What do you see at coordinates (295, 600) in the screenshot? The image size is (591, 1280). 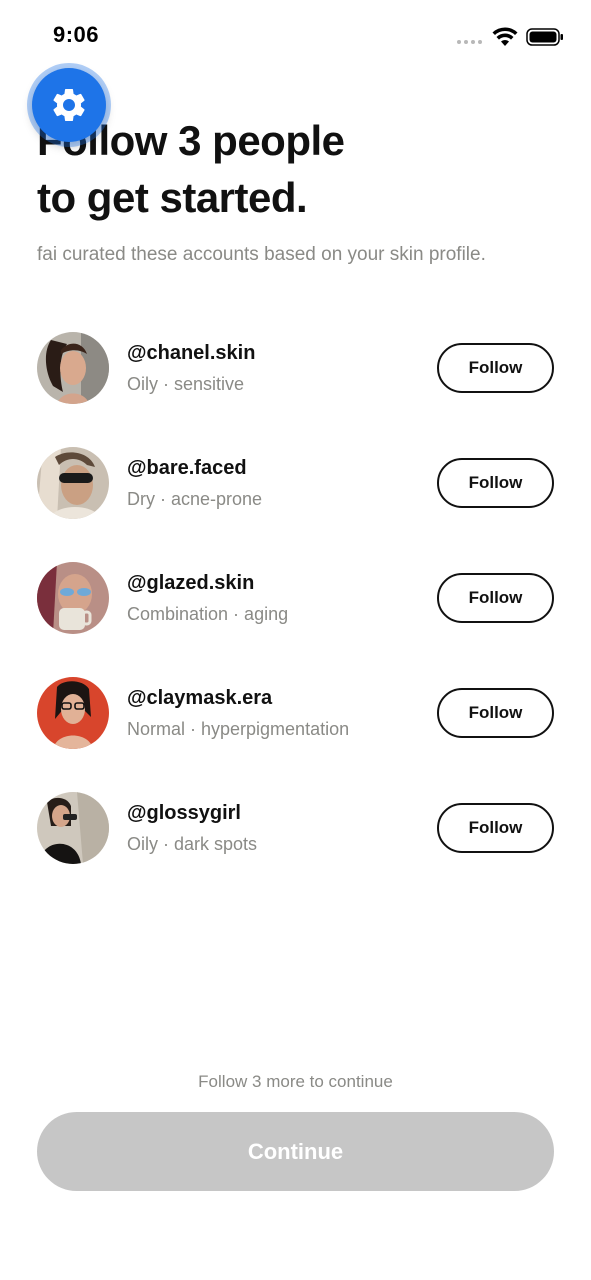 I see `account-row: @glazed.skin Combination · aging Follow` at bounding box center [295, 600].